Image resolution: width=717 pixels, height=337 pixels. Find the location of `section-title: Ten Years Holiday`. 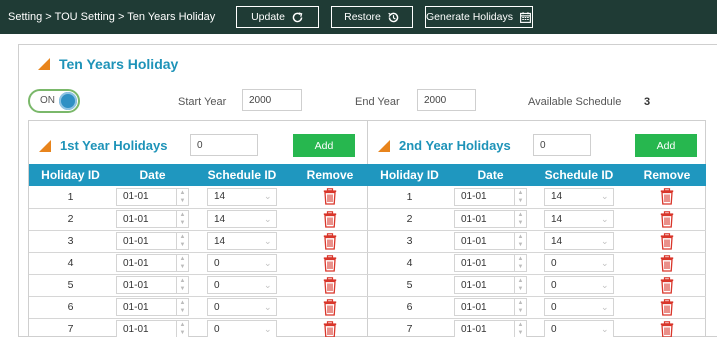

section-title: Ten Years Holiday is located at coordinates (119, 64).